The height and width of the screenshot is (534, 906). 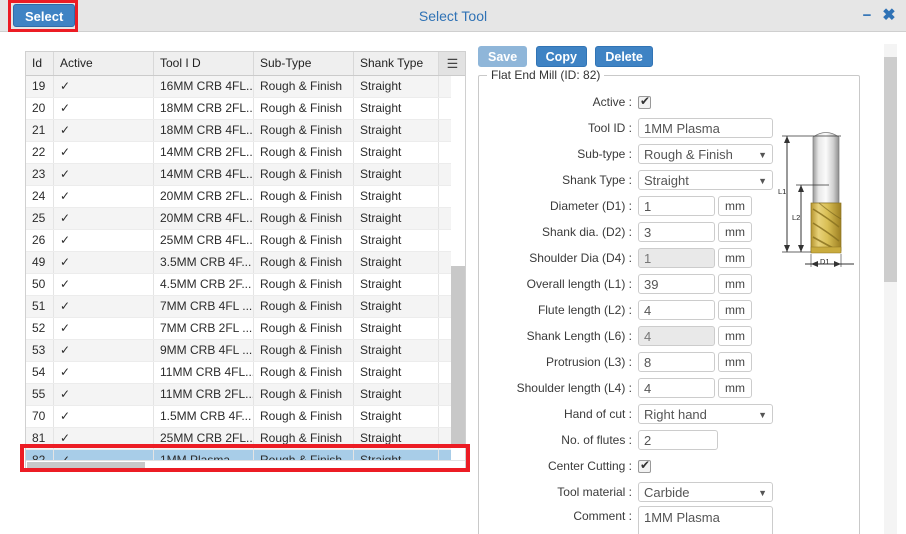 I want to click on protrusion-input, so click(x=676, y=362).